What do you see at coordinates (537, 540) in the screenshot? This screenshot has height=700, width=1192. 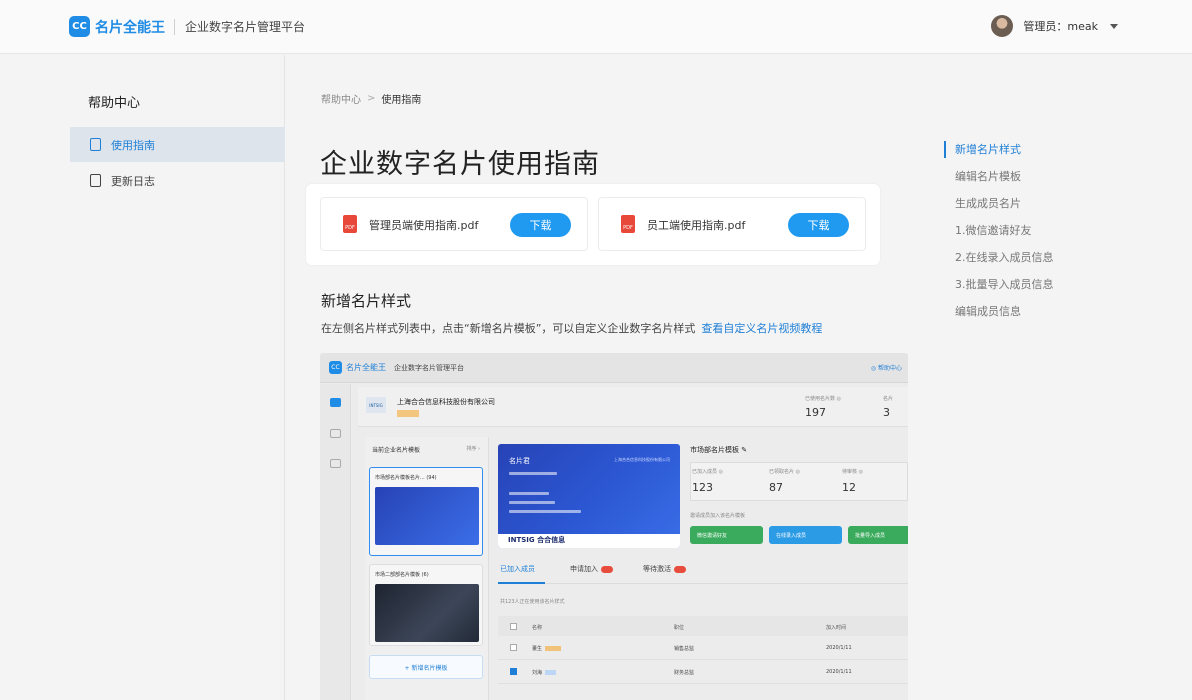 I see `card-brand: INTSIG 合合信息` at bounding box center [537, 540].